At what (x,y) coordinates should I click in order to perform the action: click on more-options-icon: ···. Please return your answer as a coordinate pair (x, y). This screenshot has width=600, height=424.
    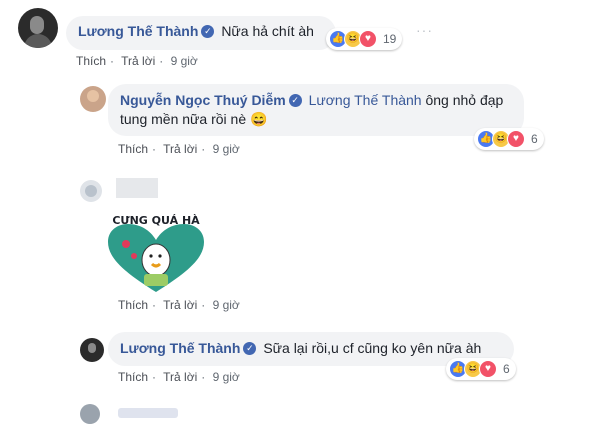
    Looking at the image, I should click on (424, 30).